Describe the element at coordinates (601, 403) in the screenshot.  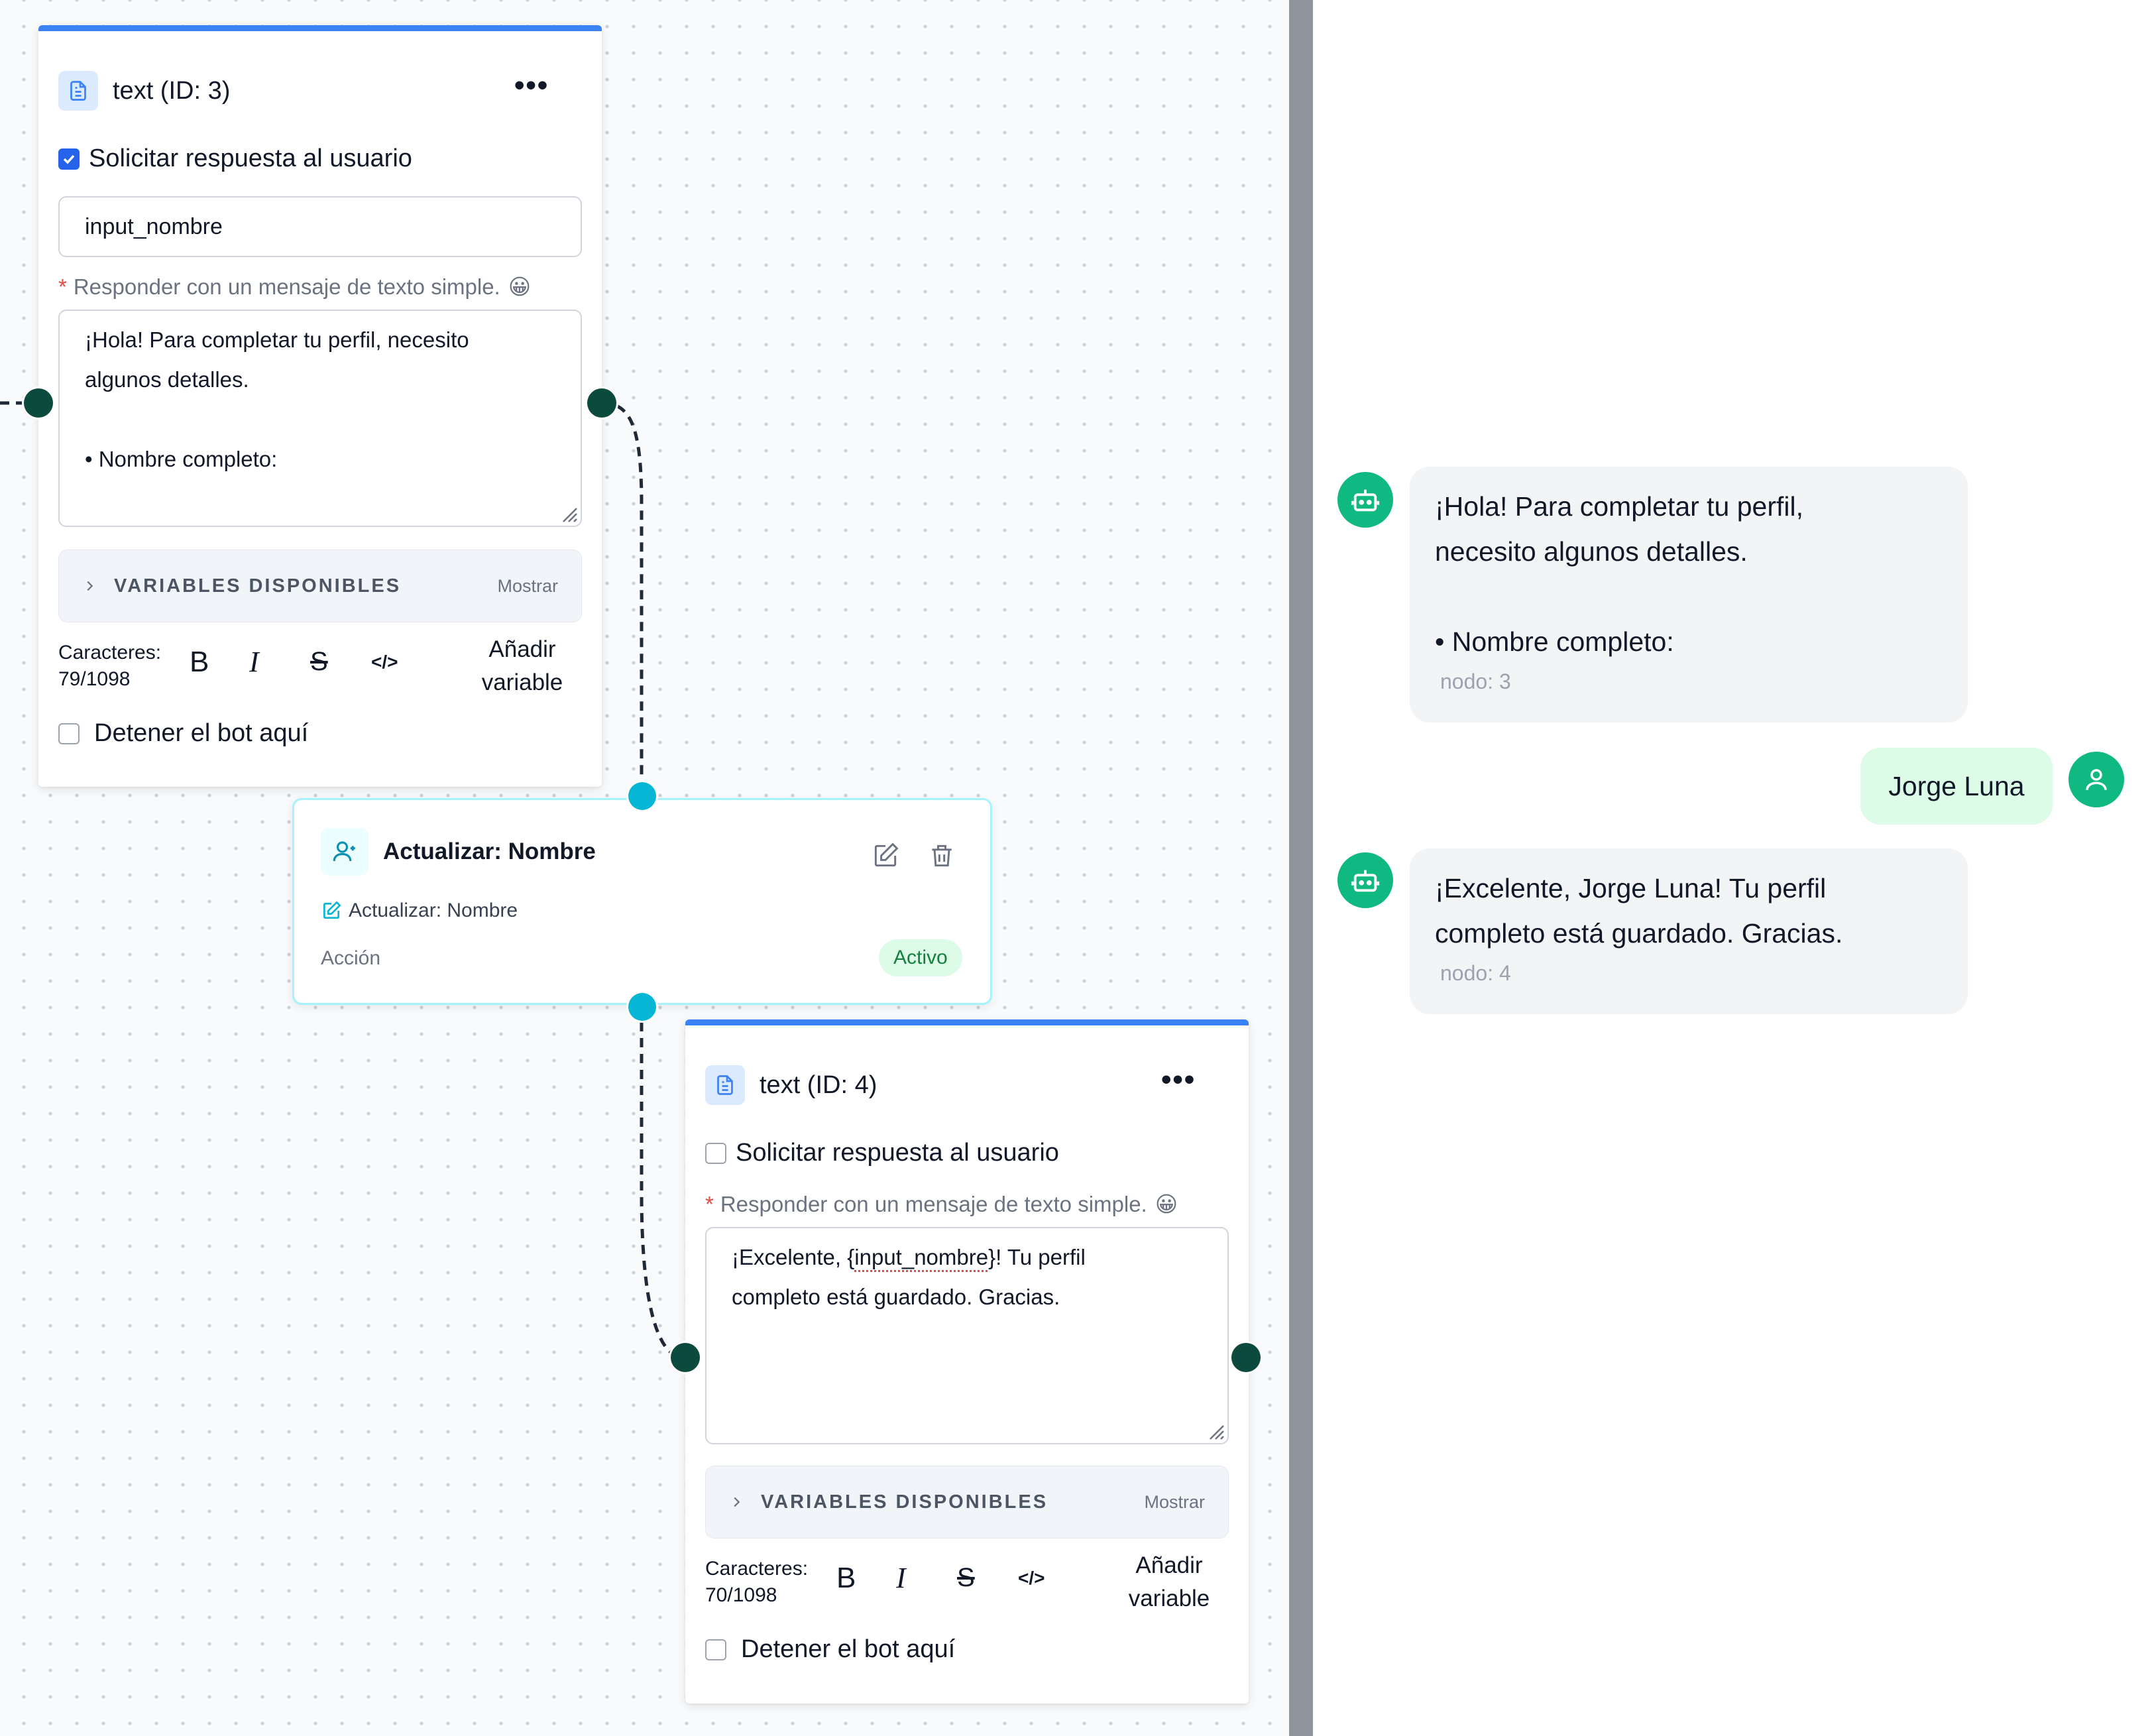
I see `node3-output-handle` at that location.